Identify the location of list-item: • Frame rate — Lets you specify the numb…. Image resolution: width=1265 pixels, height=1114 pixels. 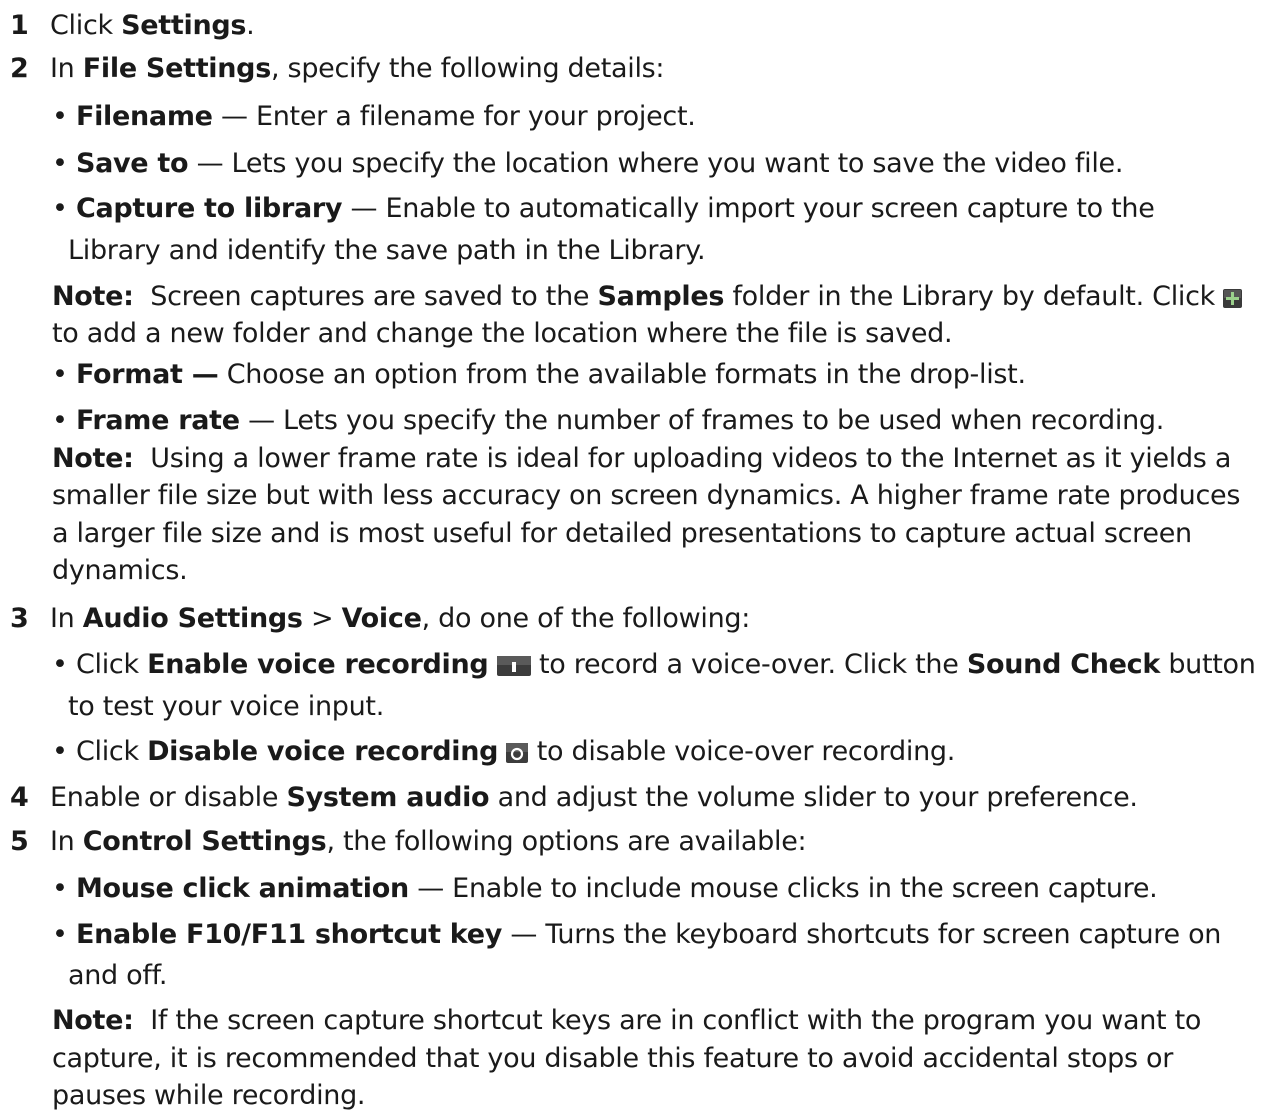
(608, 421).